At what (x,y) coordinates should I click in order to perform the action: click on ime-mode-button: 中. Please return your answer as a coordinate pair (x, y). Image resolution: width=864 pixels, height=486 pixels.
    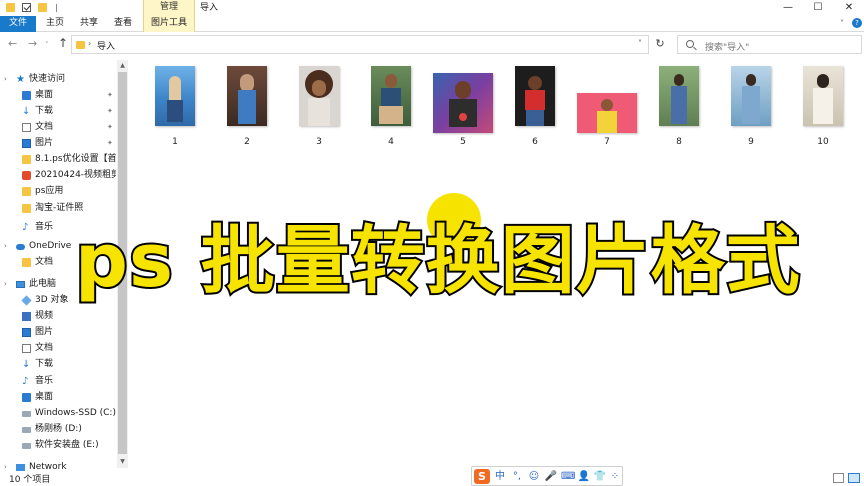
    Looking at the image, I should click on (500, 477).